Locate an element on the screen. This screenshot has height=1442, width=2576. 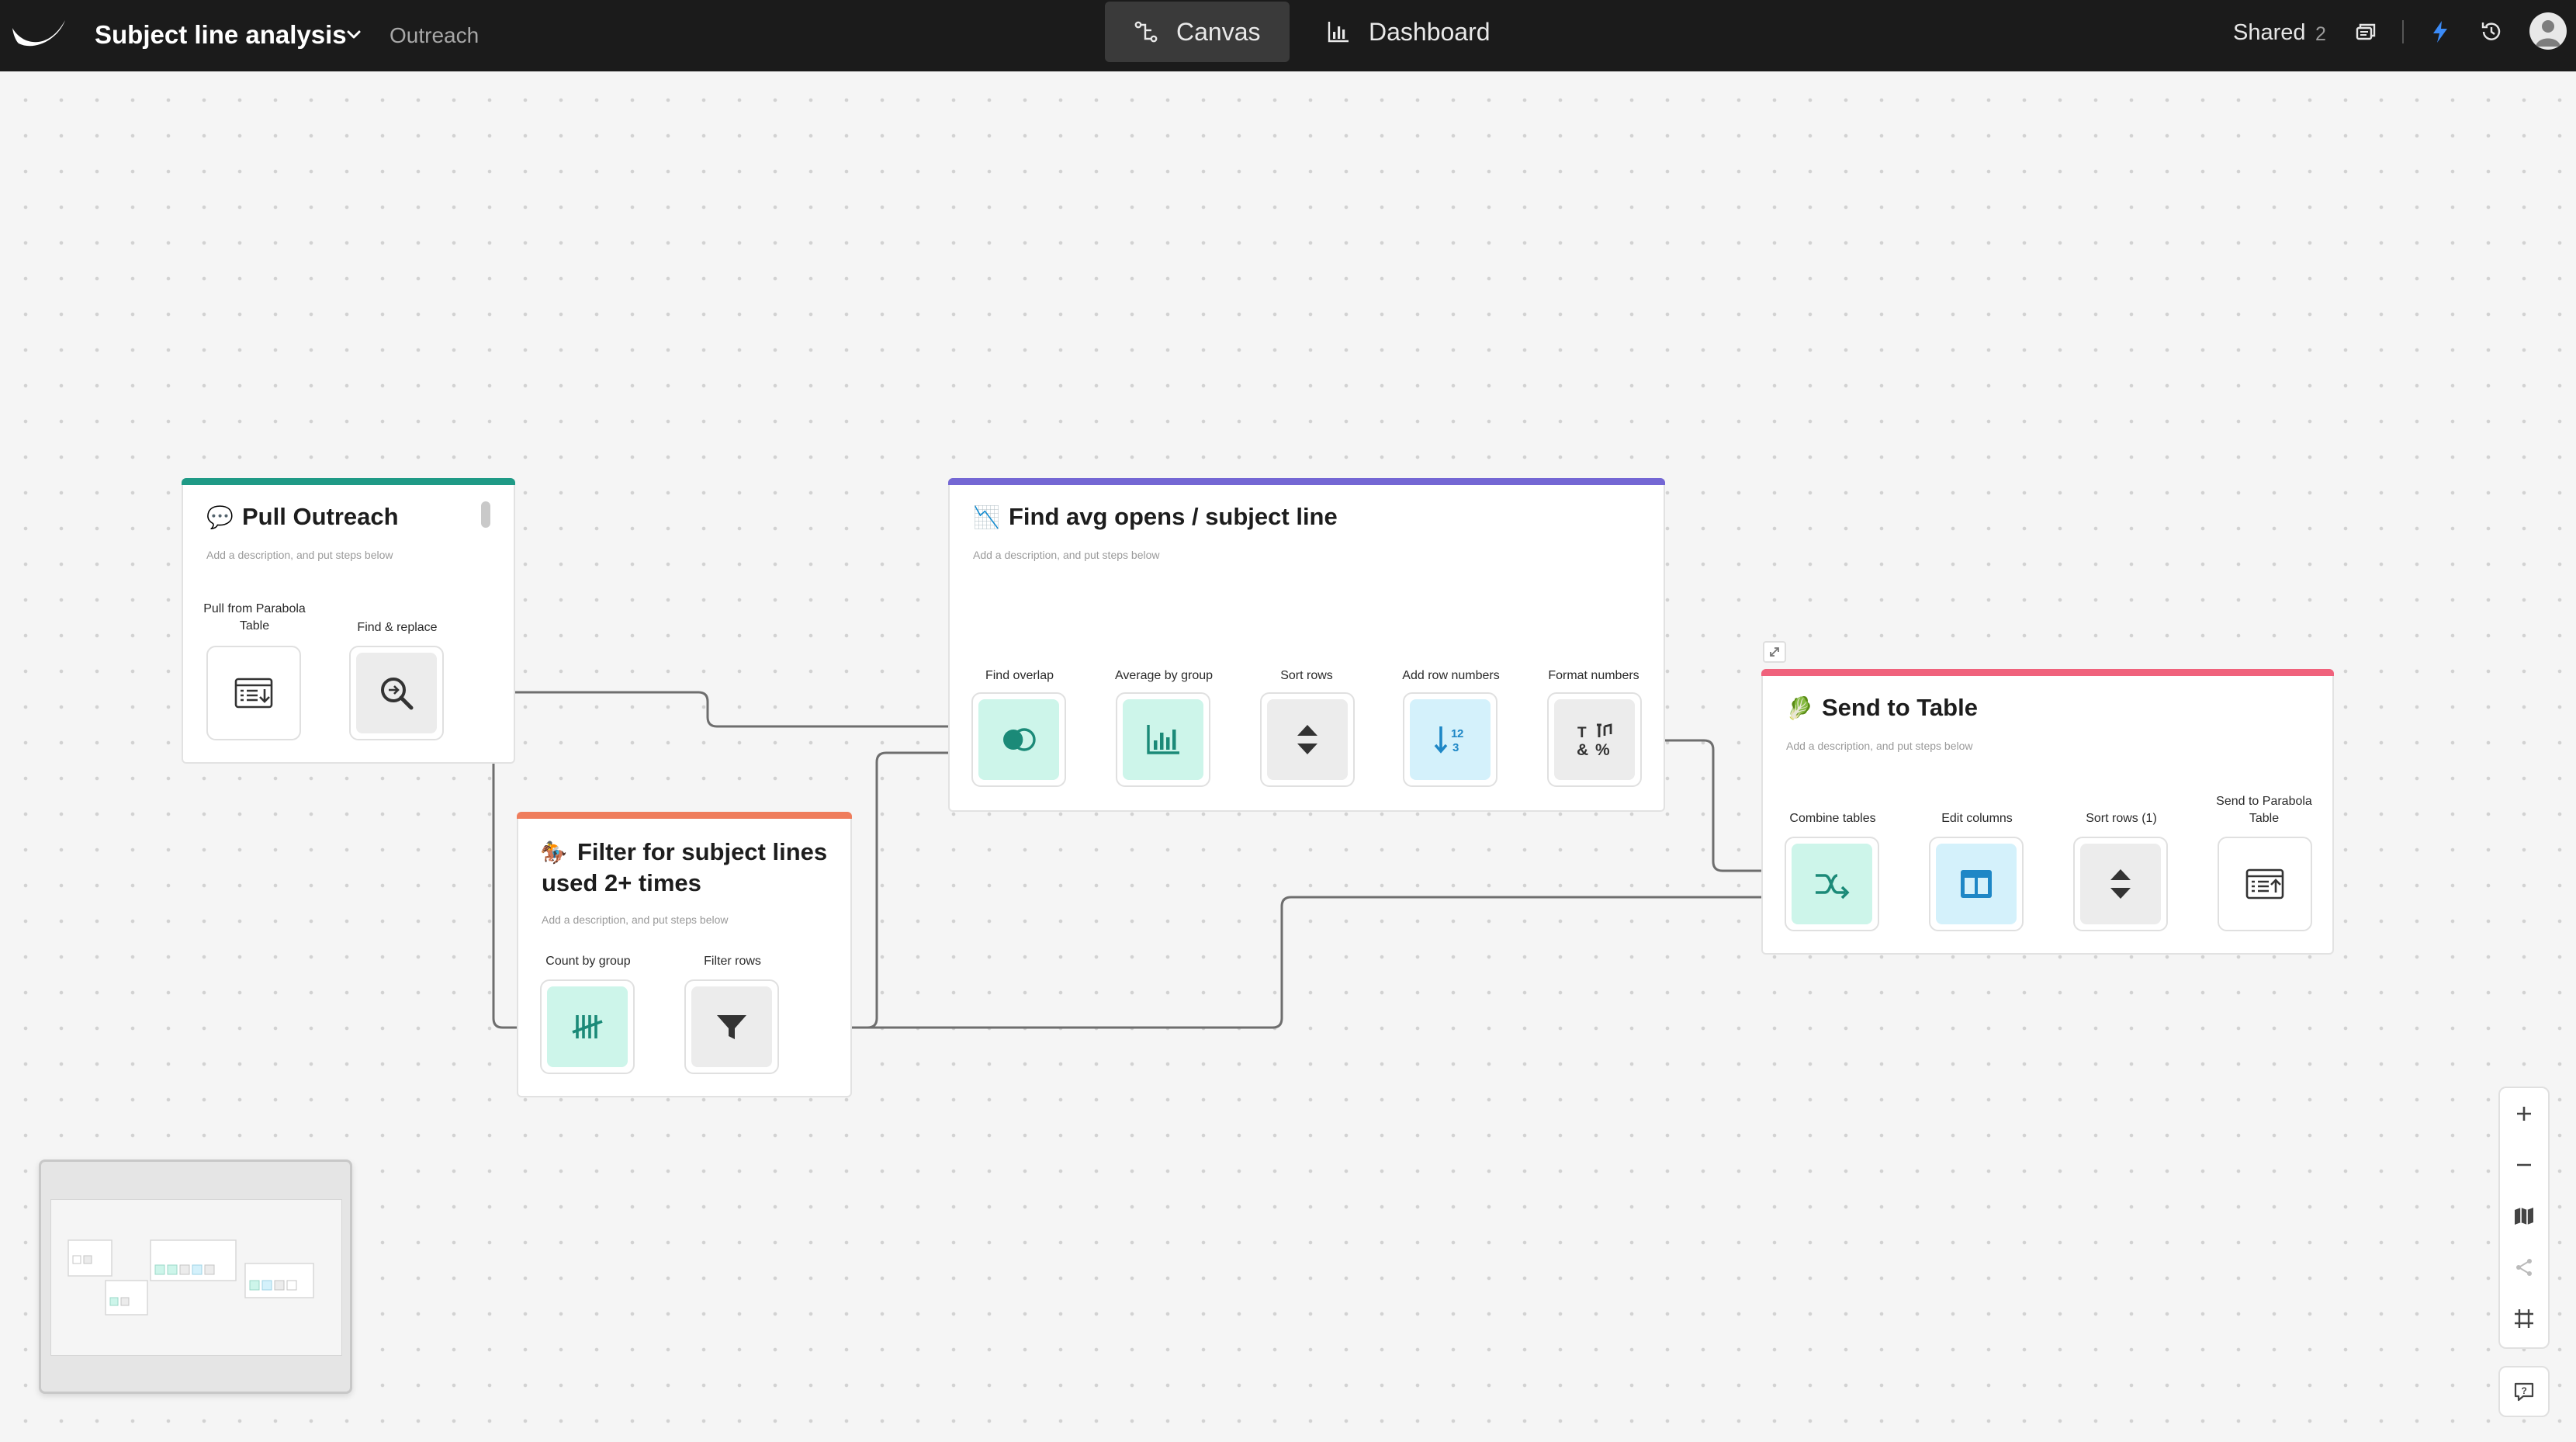
step-pull-from-parabola-table is located at coordinates (253, 693).